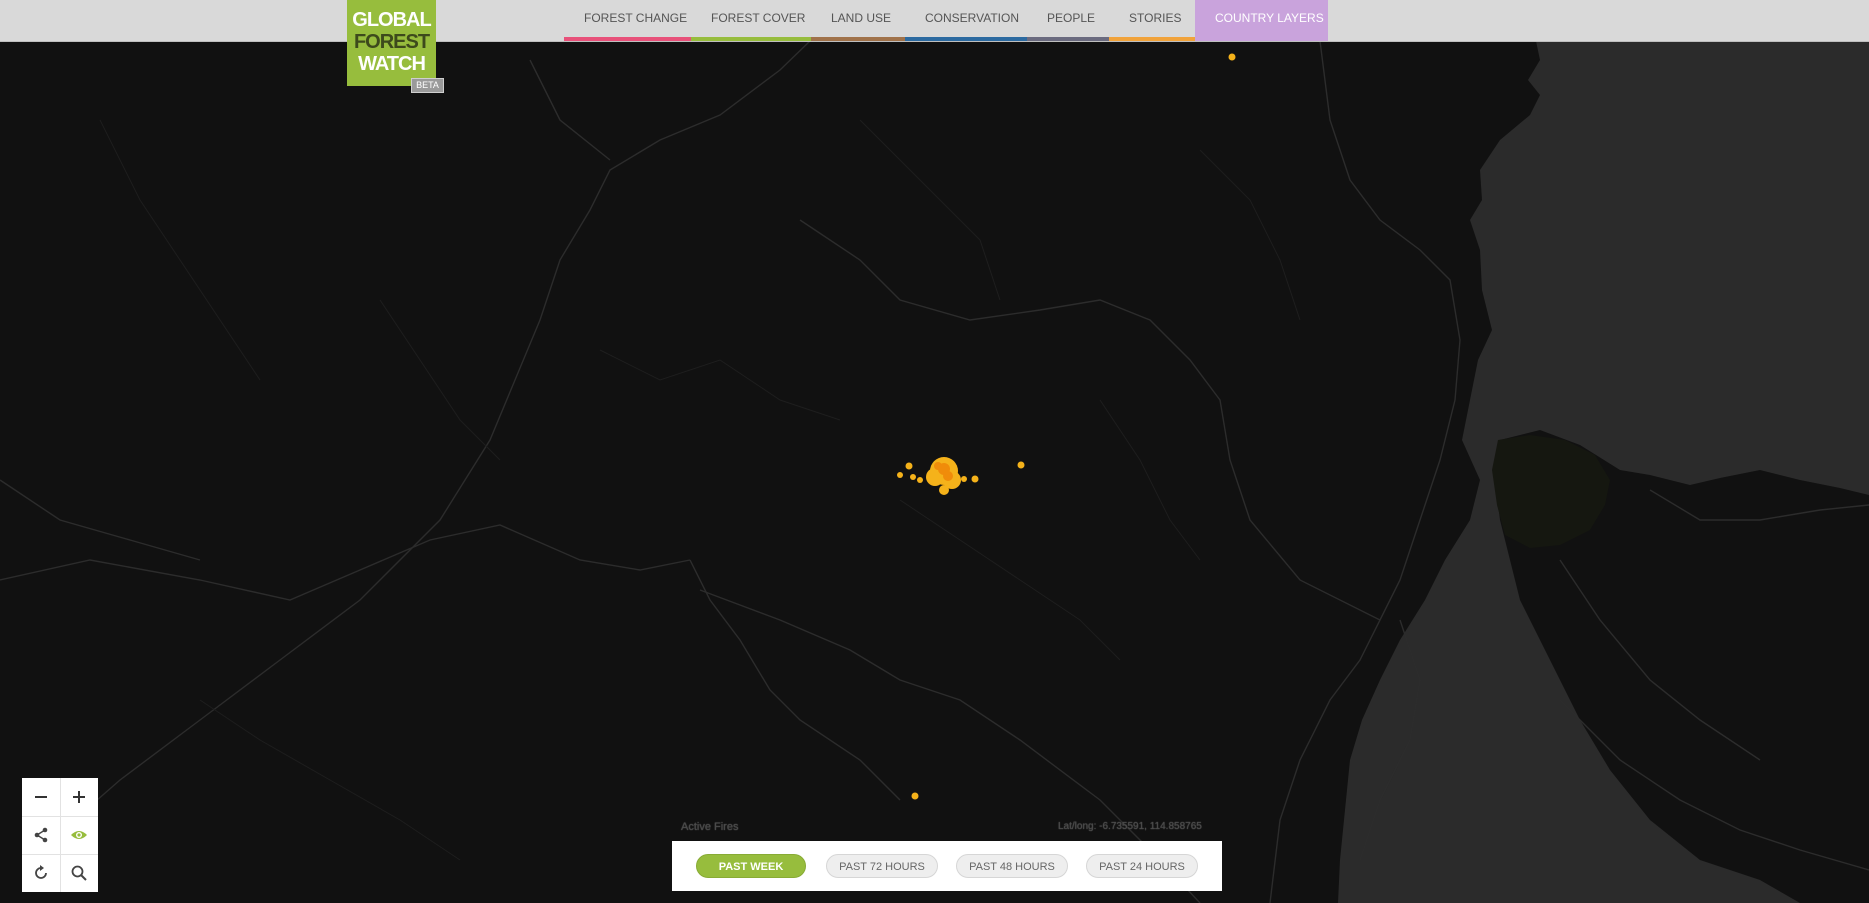  What do you see at coordinates (427, 85) in the screenshot?
I see `beta-badge: BETA` at bounding box center [427, 85].